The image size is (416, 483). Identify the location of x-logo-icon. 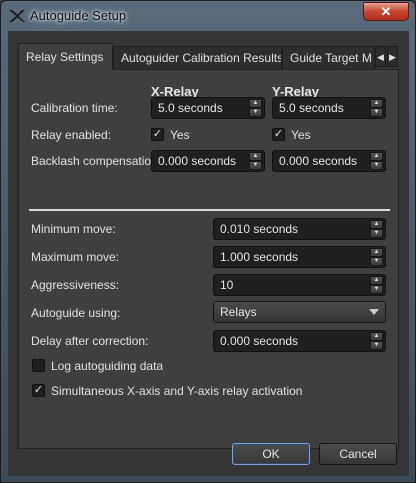
(17, 16).